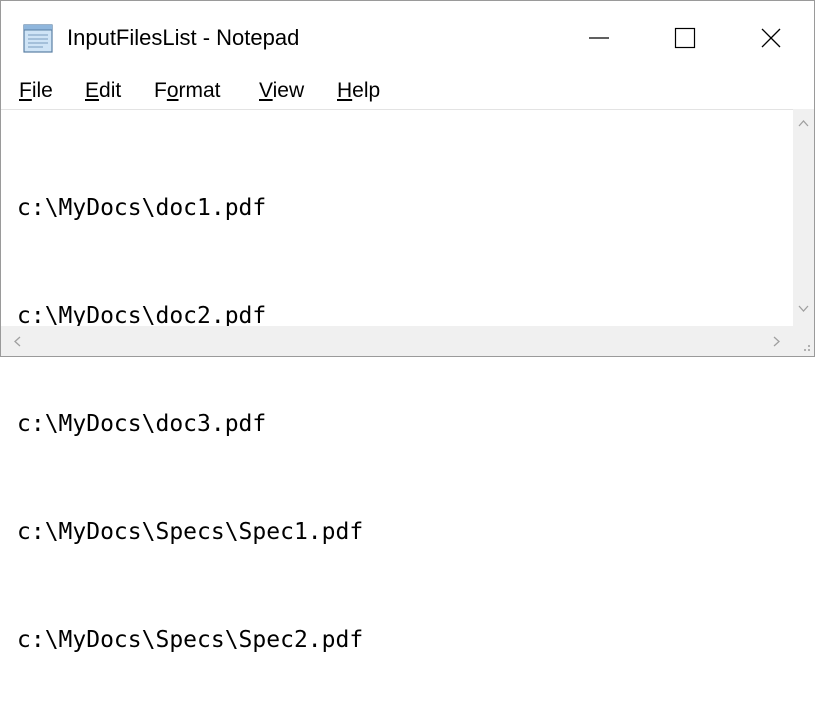  I want to click on maximize-button, so click(685, 38).